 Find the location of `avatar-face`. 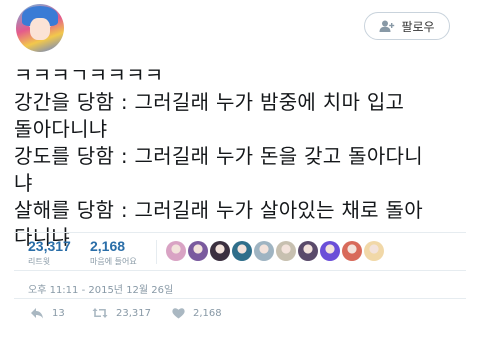

avatar-face is located at coordinates (40, 29).